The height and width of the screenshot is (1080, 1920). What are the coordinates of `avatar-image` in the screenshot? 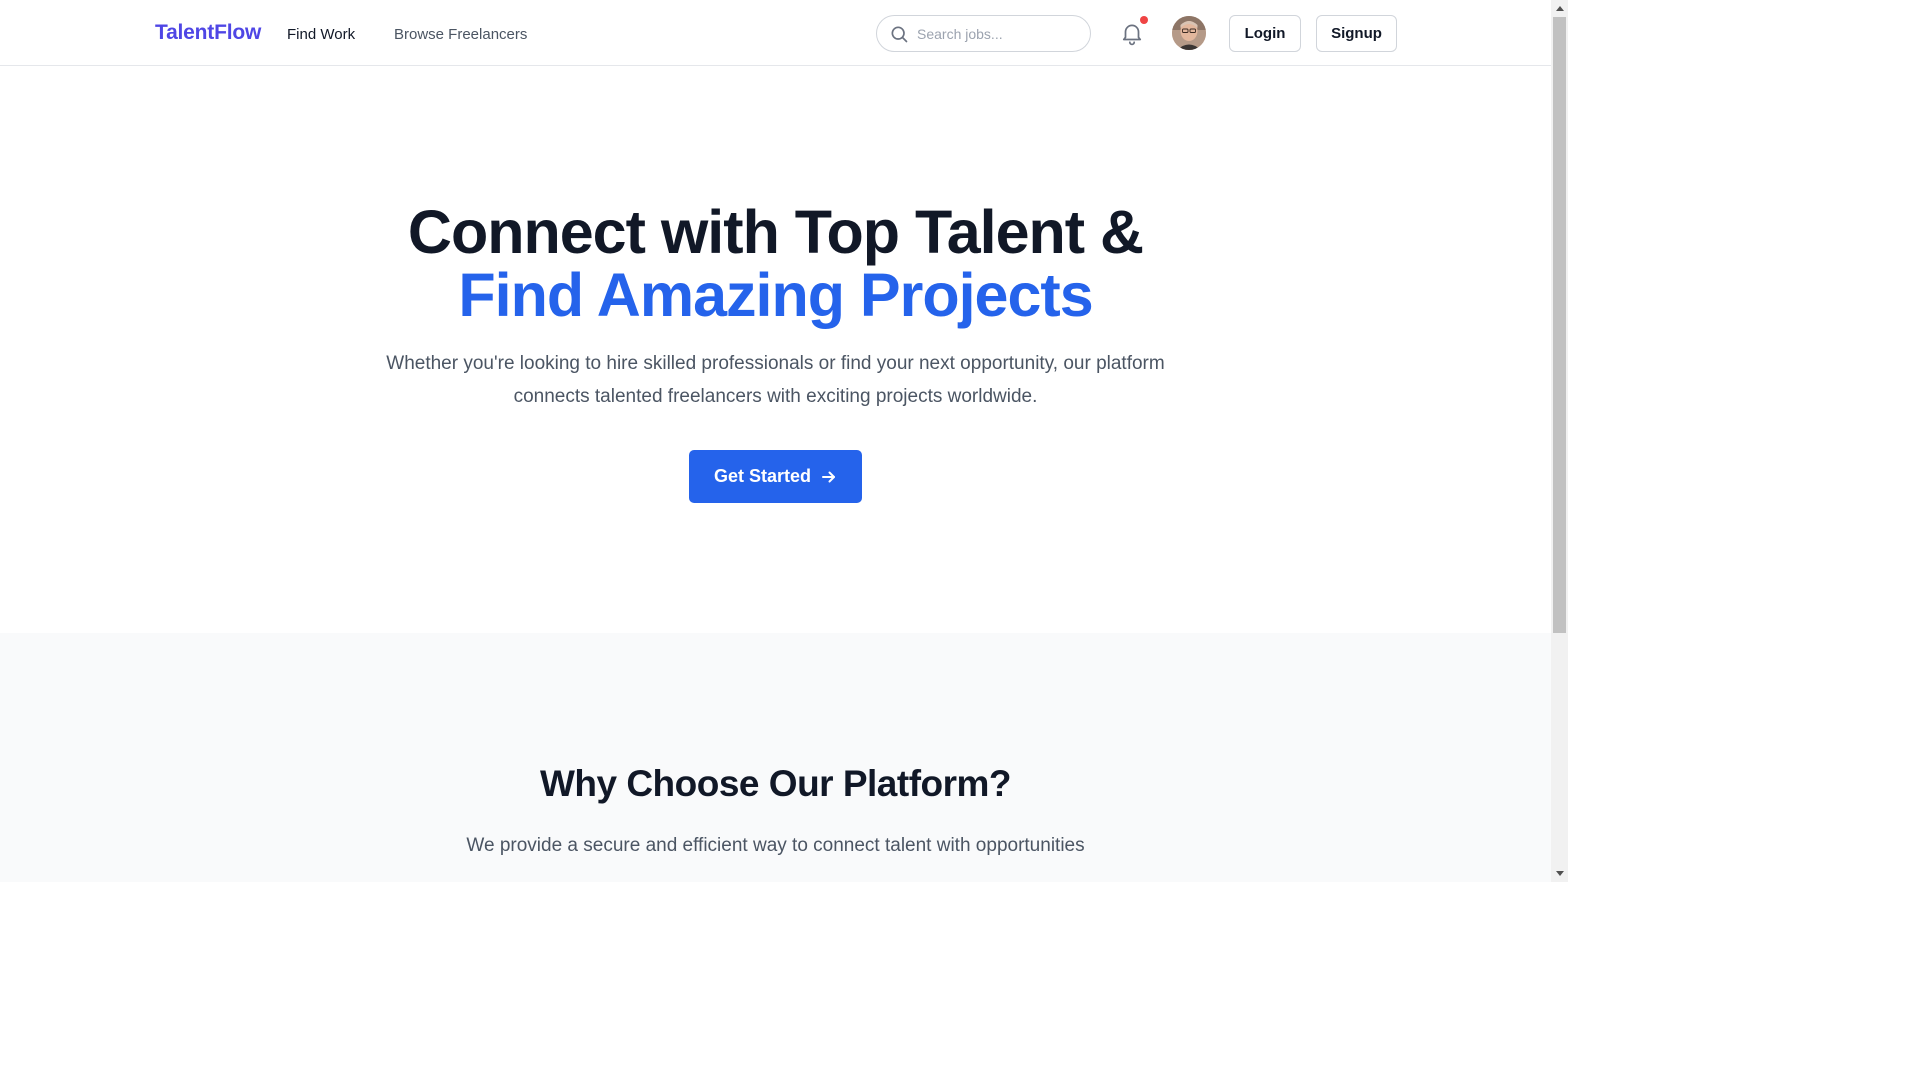 It's located at (1189, 33).